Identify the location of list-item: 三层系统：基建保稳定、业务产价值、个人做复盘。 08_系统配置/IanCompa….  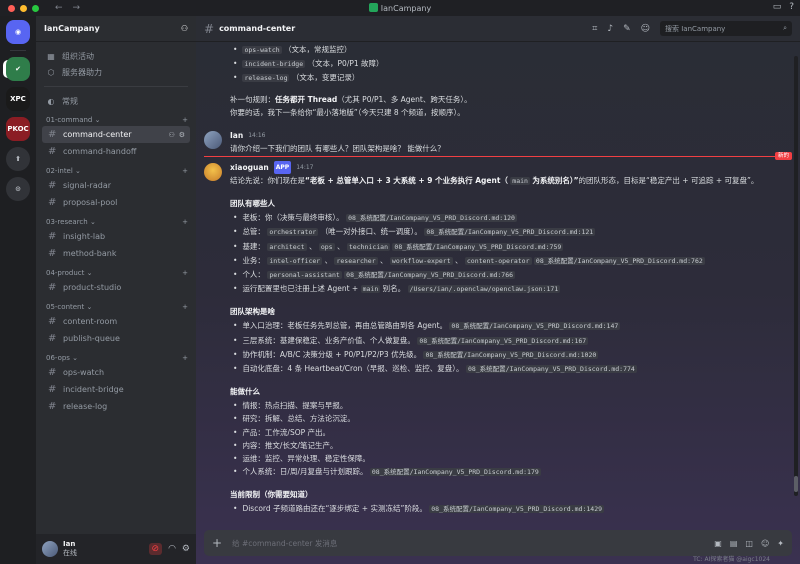
(515, 341).